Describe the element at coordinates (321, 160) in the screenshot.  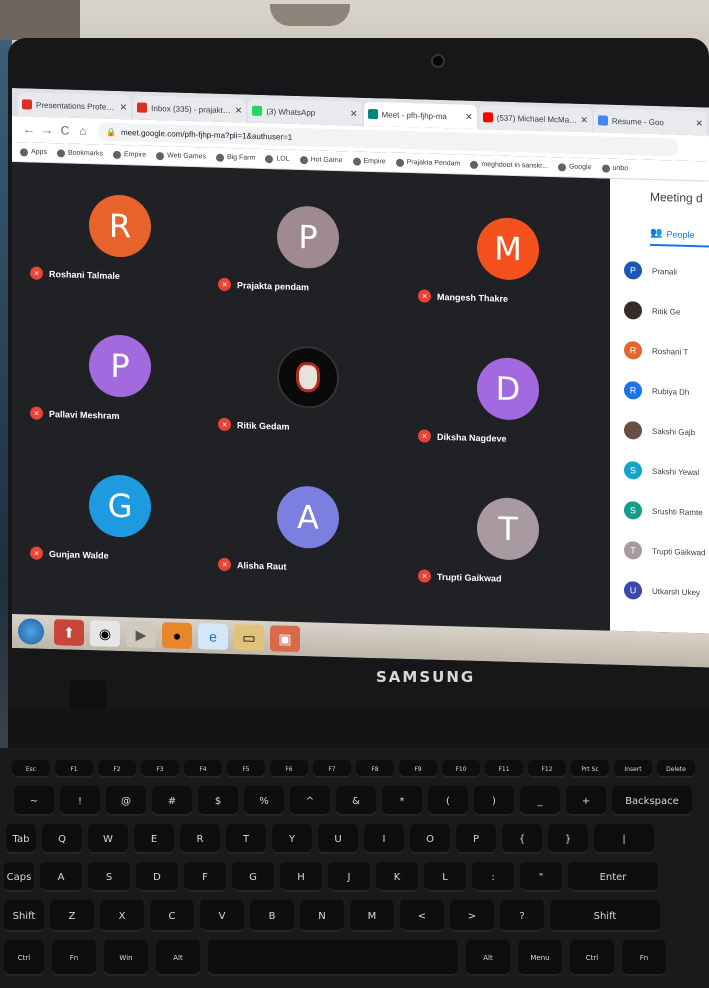
I see `bookmark-item: Hot Game` at that location.